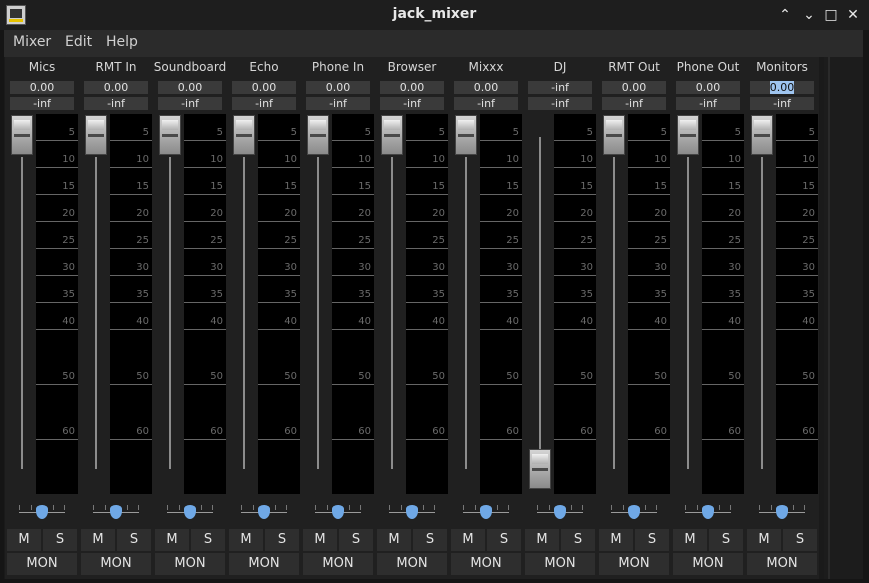 This screenshot has width=869, height=583. I want to click on restore-icon: ⌄, so click(809, 15).